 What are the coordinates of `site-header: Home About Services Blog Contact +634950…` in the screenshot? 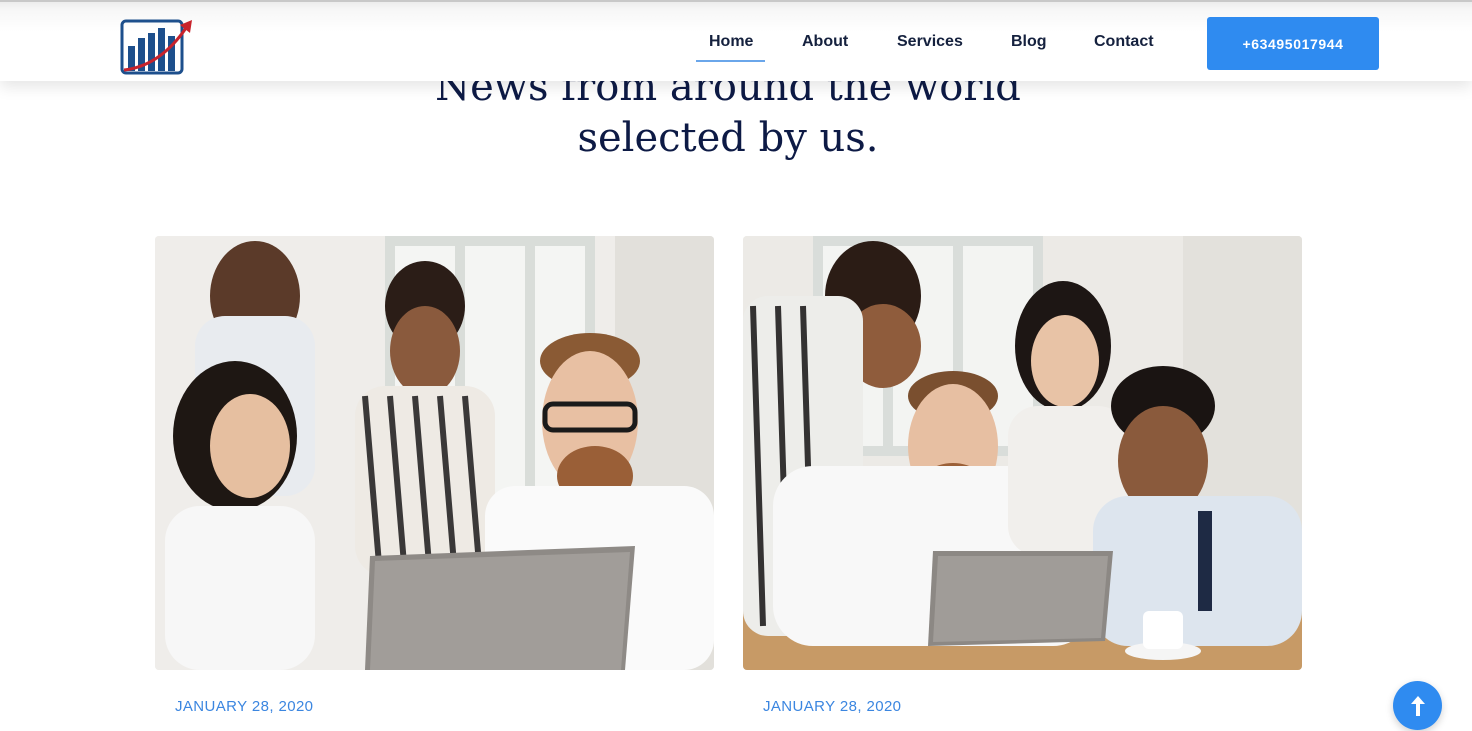 It's located at (736, 40).